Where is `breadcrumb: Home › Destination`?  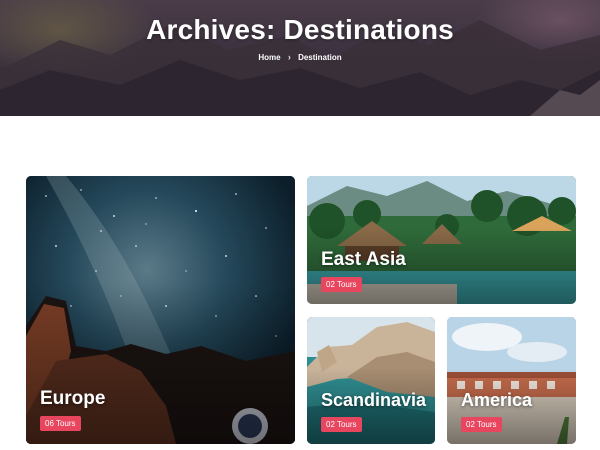
breadcrumb: Home › Destination is located at coordinates (300, 57).